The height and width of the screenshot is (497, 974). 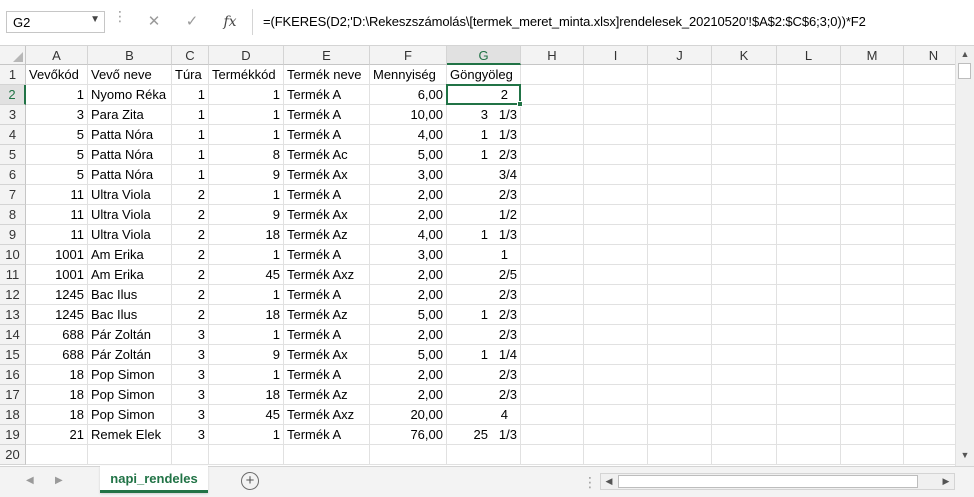 What do you see at coordinates (130, 95) in the screenshot?
I see `table-cell: Nyomo Réka` at bounding box center [130, 95].